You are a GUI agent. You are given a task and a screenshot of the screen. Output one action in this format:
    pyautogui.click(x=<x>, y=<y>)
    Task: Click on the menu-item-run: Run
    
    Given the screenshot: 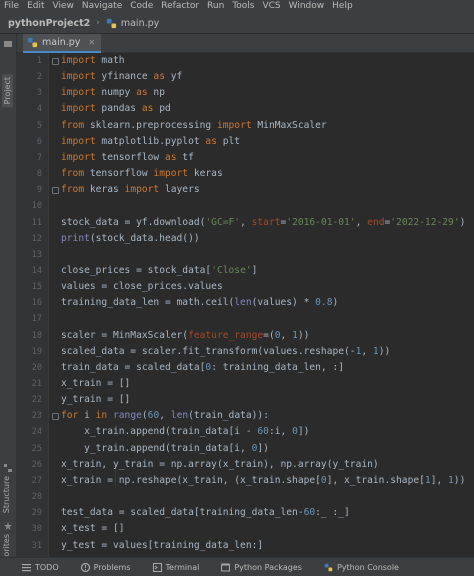 What is the action you would take?
    pyautogui.click(x=215, y=6)
    